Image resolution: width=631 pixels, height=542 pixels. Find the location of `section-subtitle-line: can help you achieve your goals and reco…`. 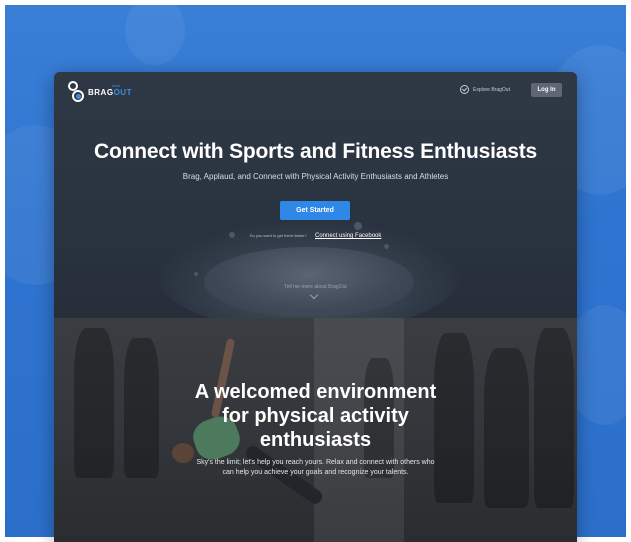

section-subtitle-line: can help you achieve your goals and reco… is located at coordinates (315, 472).